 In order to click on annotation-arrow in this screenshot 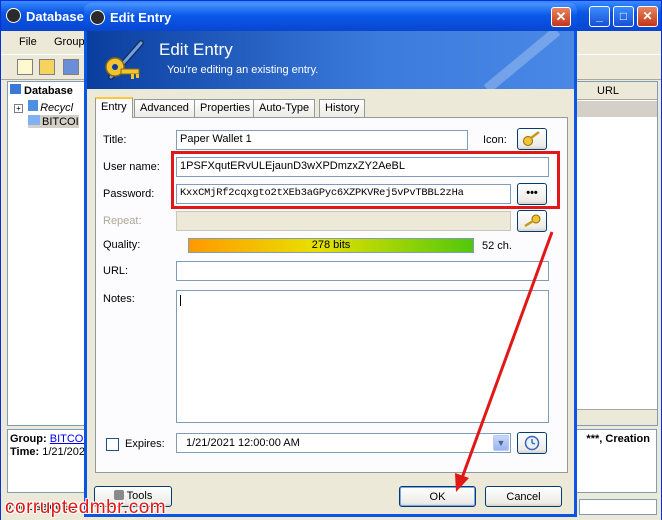, I will do `click(504, 361)`.